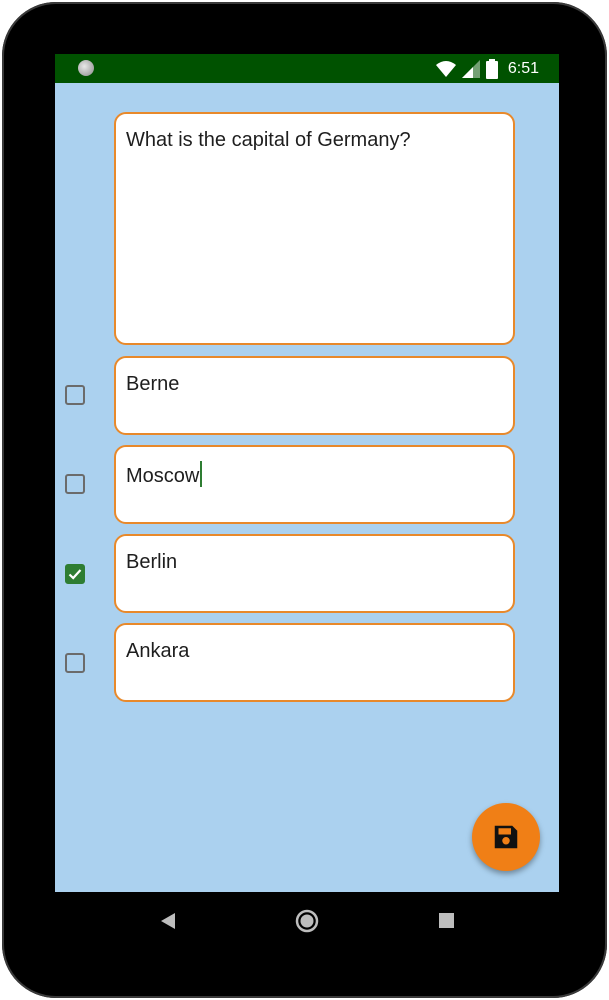  Describe the element at coordinates (470, 69) in the screenshot. I see `cell-signal-icon` at that location.